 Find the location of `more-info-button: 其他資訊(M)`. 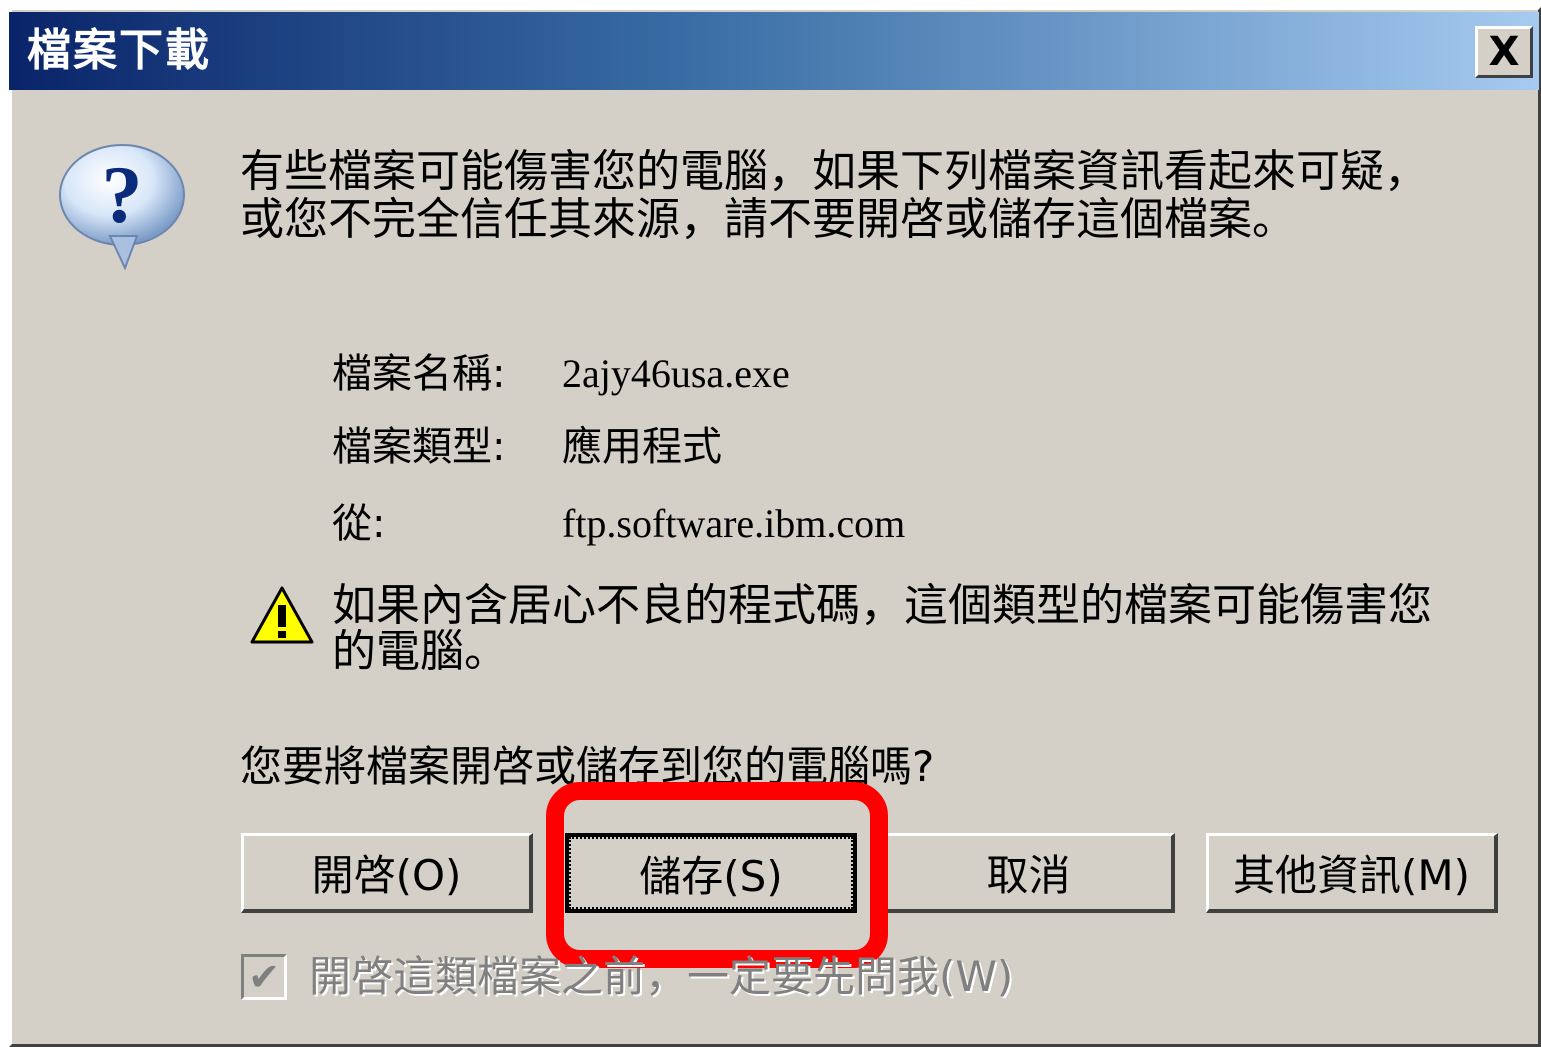

more-info-button: 其他資訊(M) is located at coordinates (1352, 873).